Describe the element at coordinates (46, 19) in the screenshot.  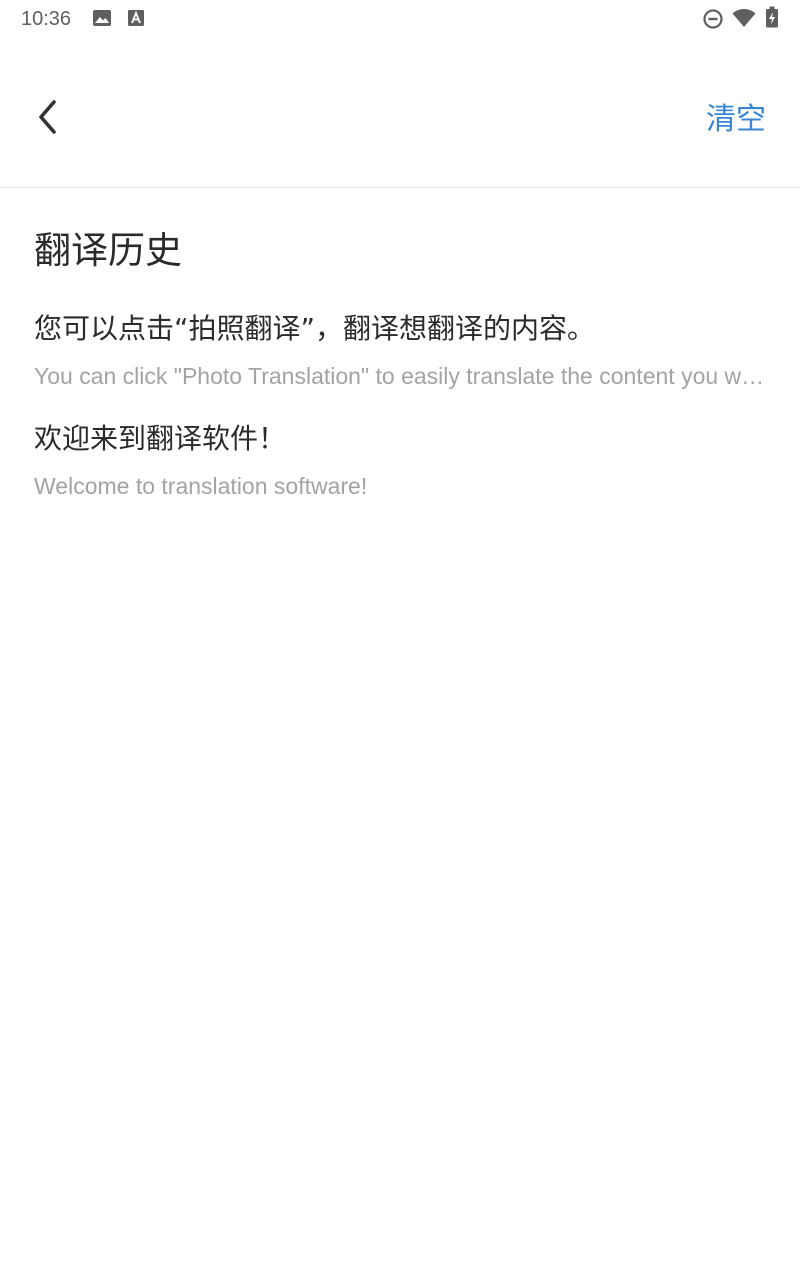
I see `status-time: 10:36` at that location.